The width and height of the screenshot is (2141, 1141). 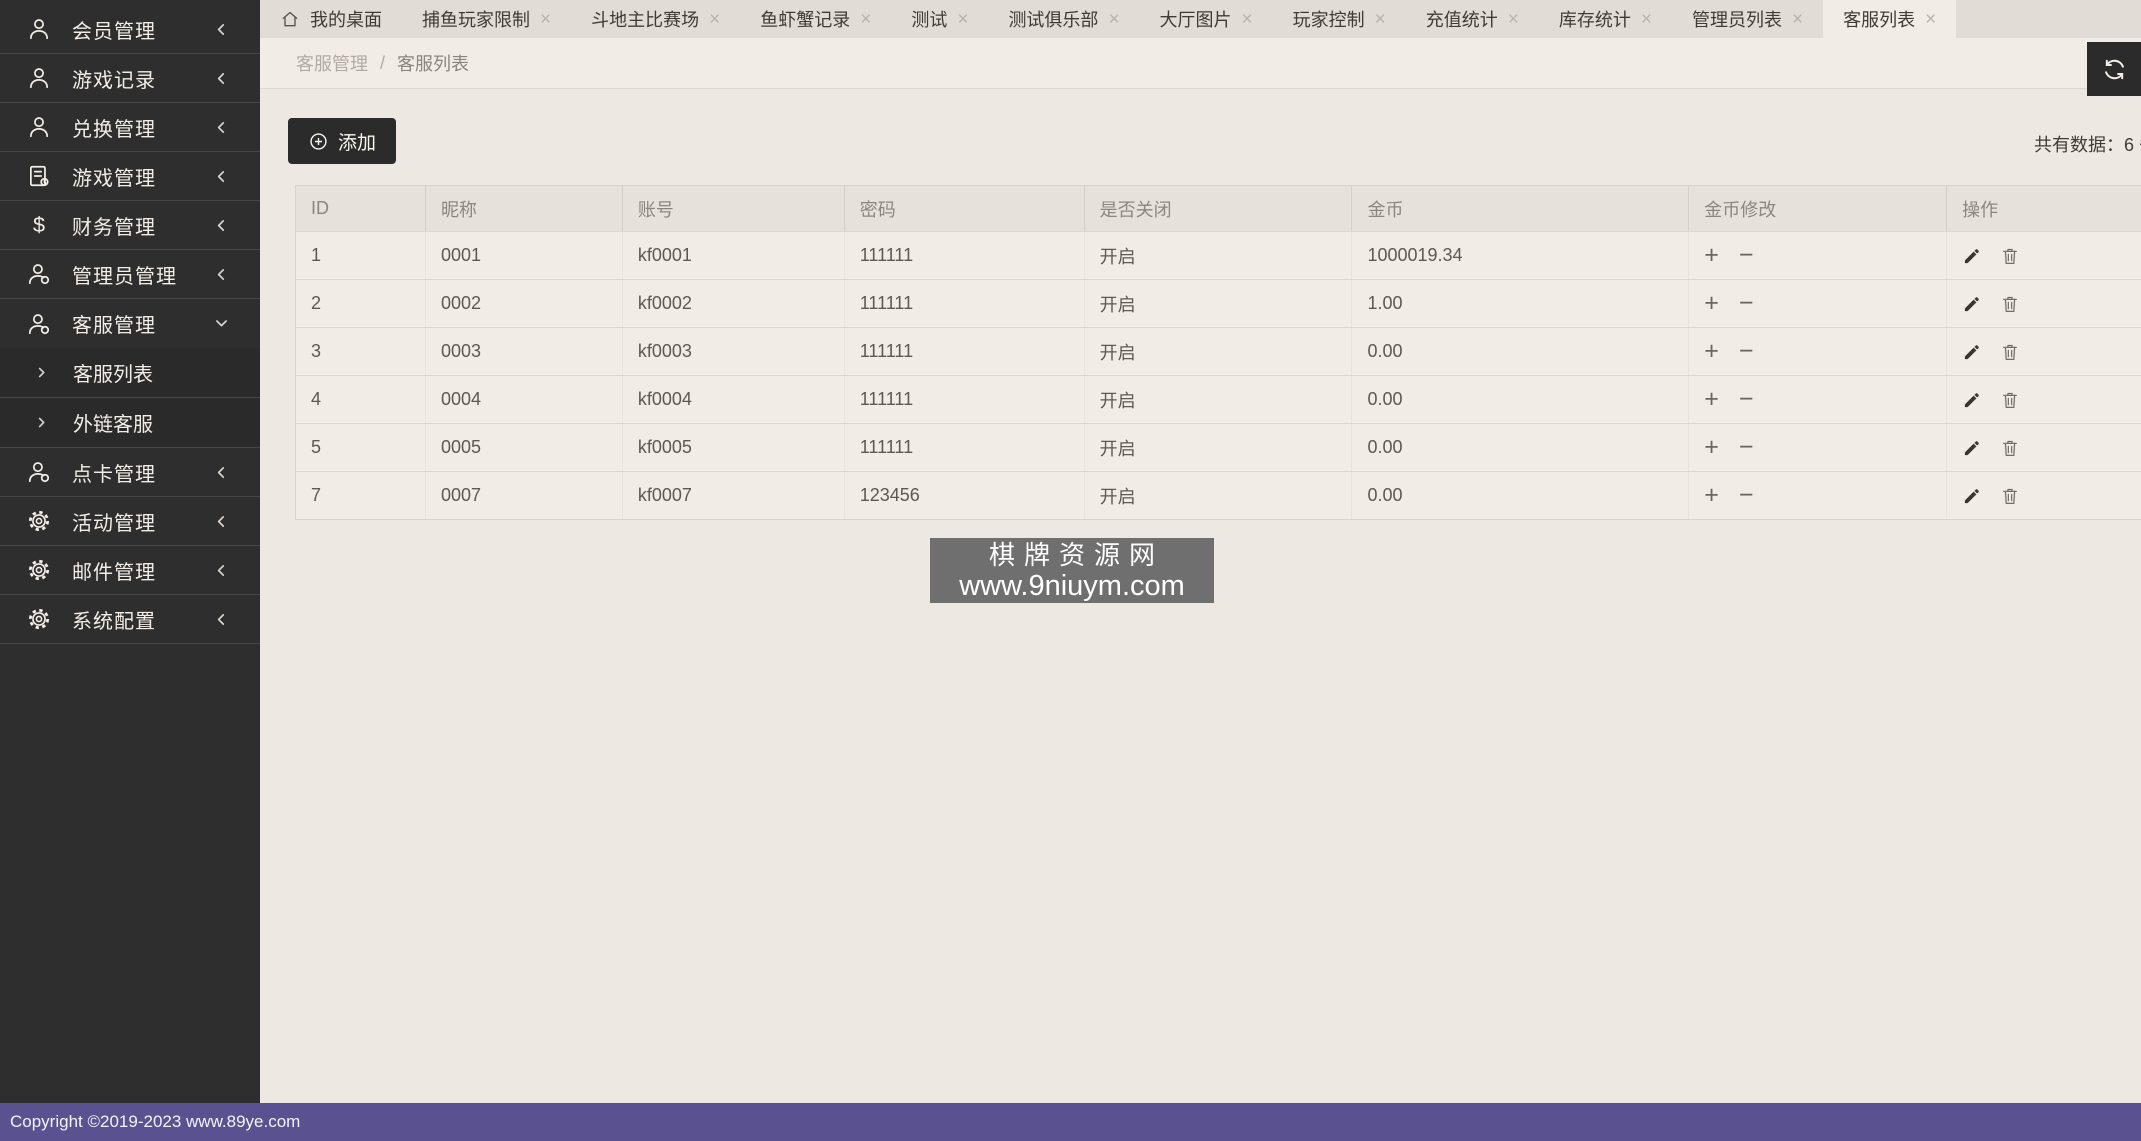 I want to click on sidebar-subitem: 外链客服, so click(x=130, y=423).